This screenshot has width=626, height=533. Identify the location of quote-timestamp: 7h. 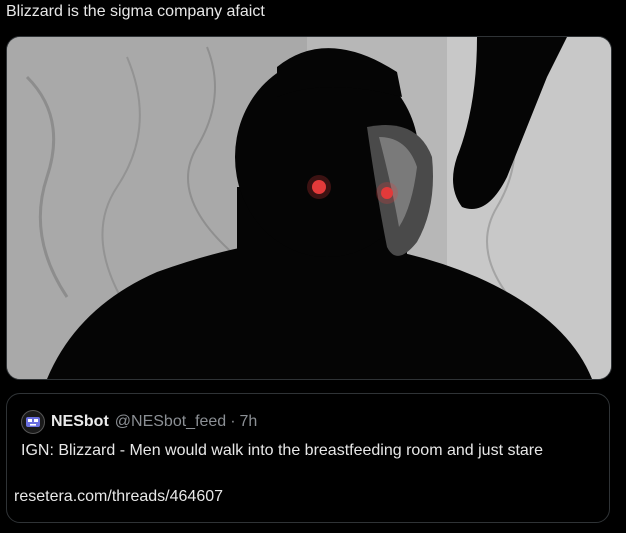
(249, 422).